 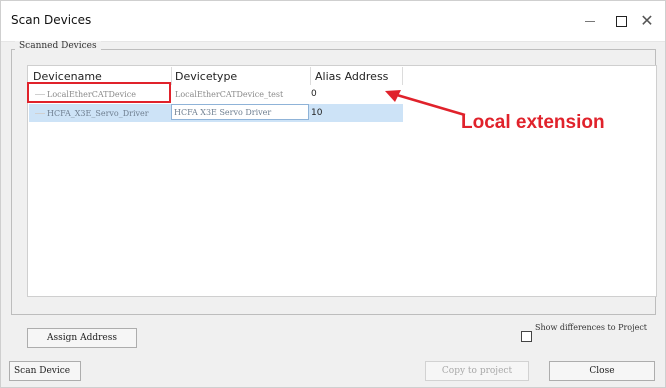 What do you see at coordinates (359, 76) in the screenshot?
I see `column-header-alias-address: Alias Address` at bounding box center [359, 76].